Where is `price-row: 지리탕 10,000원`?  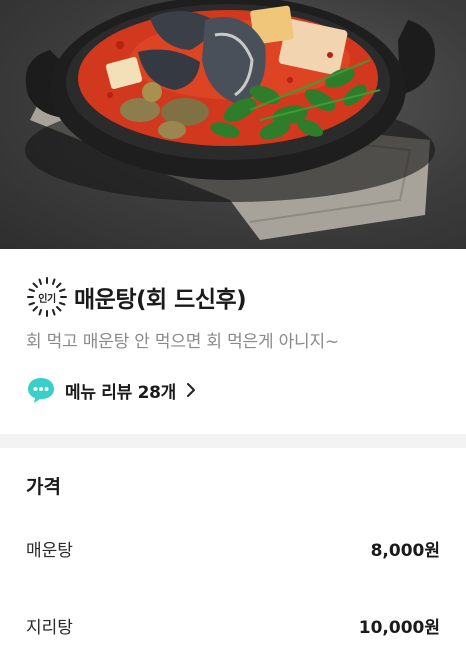
price-row: 지리탕 10,000원 is located at coordinates (233, 625).